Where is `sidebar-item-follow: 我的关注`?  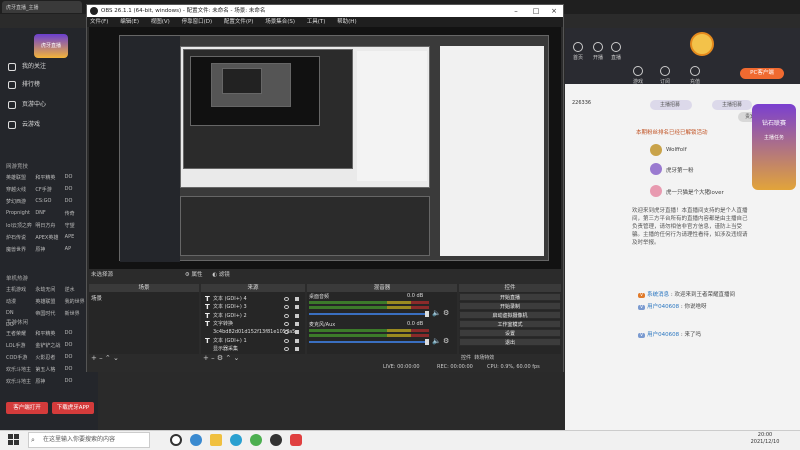 sidebar-item-follow: 我的关注 is located at coordinates (49, 67).